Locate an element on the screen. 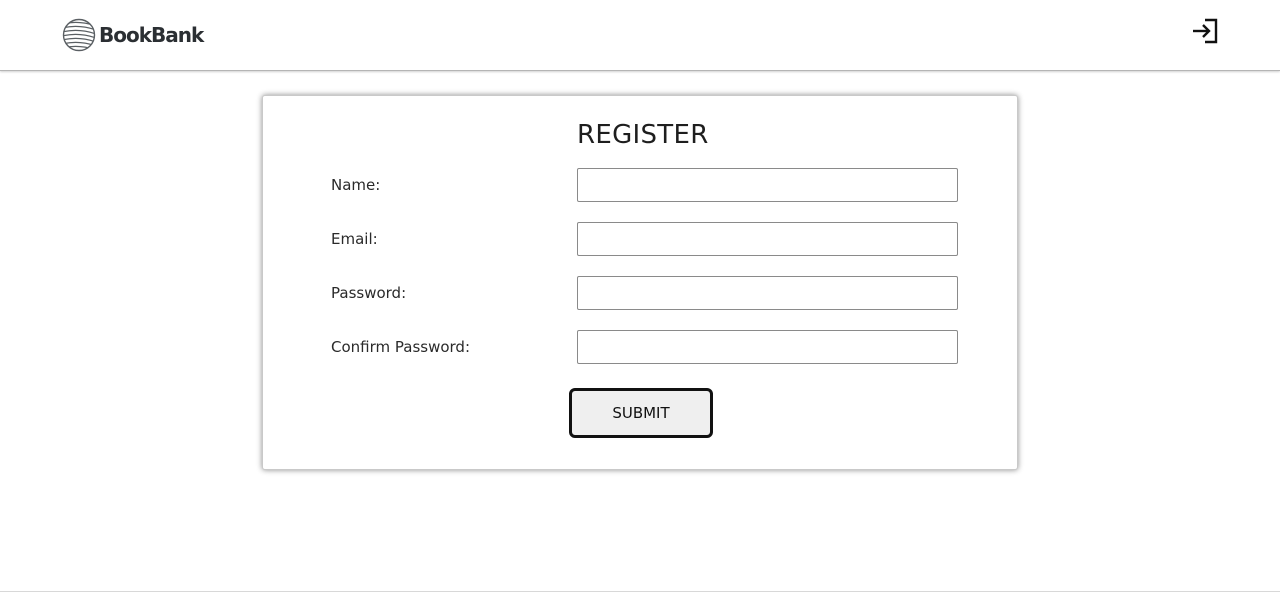 This screenshot has width=1280, height=593. name-input is located at coordinates (767, 185).